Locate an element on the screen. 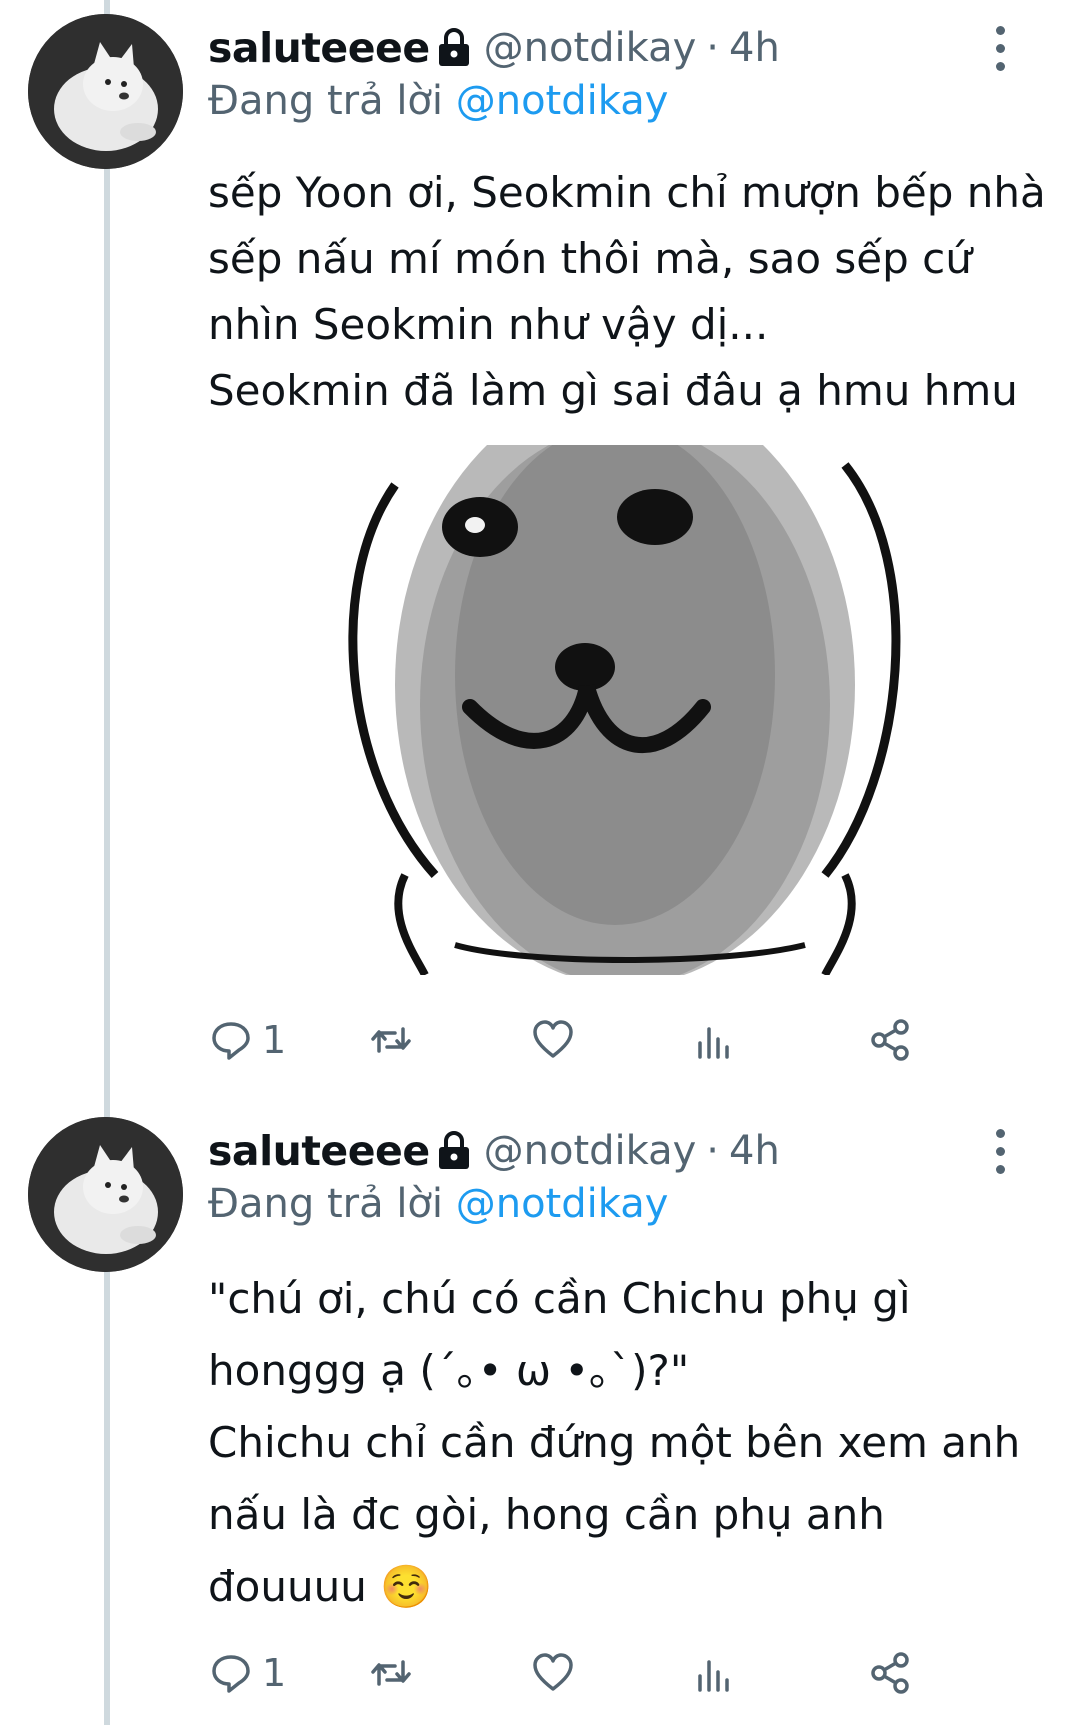 Image resolution: width=1080 pixels, height=1725 pixels. tweet-text-line: đouuuu ☺️ is located at coordinates (320, 1586).